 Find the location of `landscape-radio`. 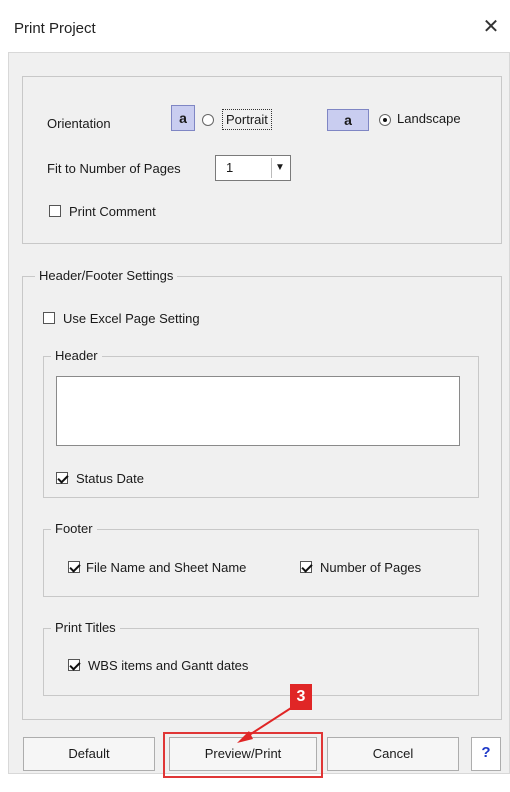

landscape-radio is located at coordinates (385, 120).